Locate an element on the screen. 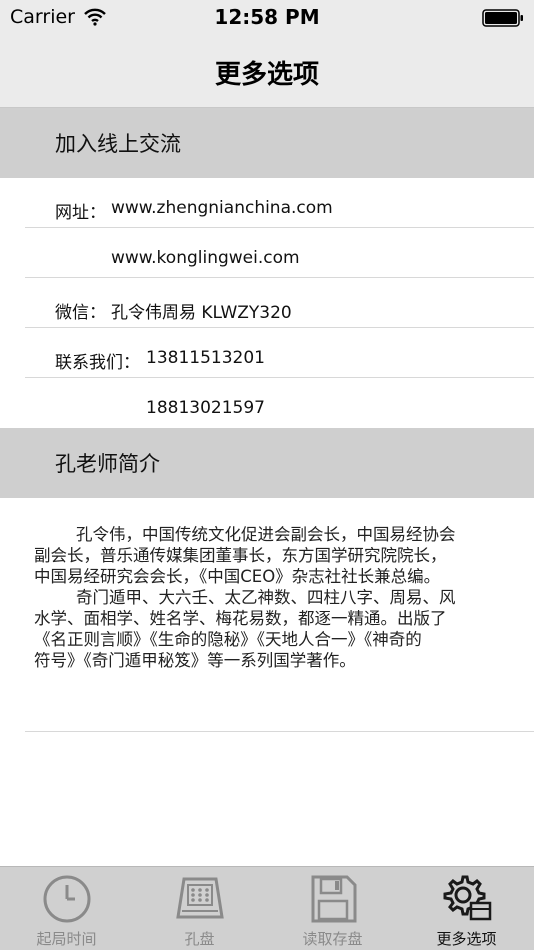  tab-start-time: 起局时间 is located at coordinates (66, 908).